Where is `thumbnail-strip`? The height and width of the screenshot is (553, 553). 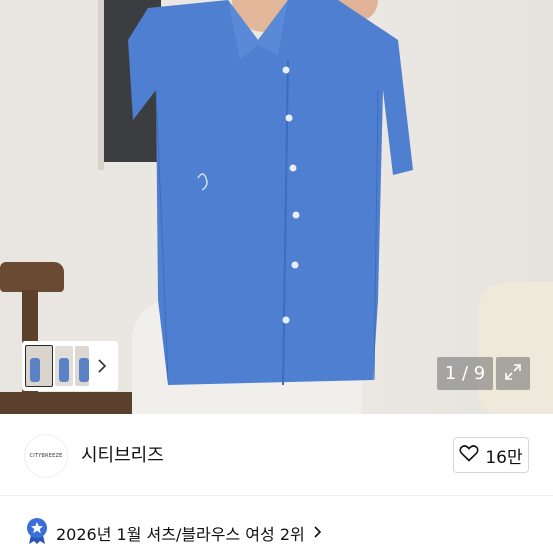
thumbnail-strip is located at coordinates (70, 366).